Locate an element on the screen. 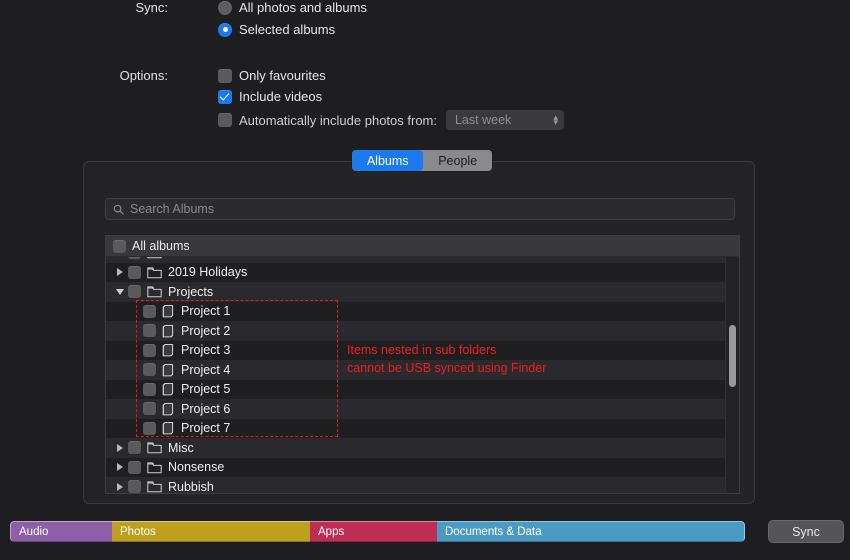 The width and height of the screenshot is (850, 560). radio-selected-albums: Selected albums is located at coordinates (276, 29).